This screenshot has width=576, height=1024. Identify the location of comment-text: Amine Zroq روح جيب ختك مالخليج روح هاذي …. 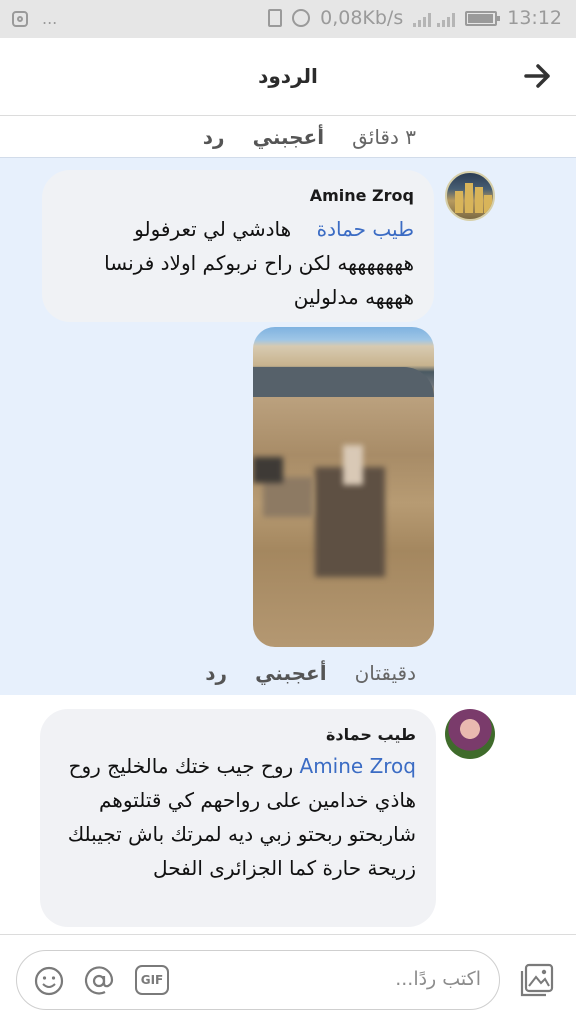
(235, 817).